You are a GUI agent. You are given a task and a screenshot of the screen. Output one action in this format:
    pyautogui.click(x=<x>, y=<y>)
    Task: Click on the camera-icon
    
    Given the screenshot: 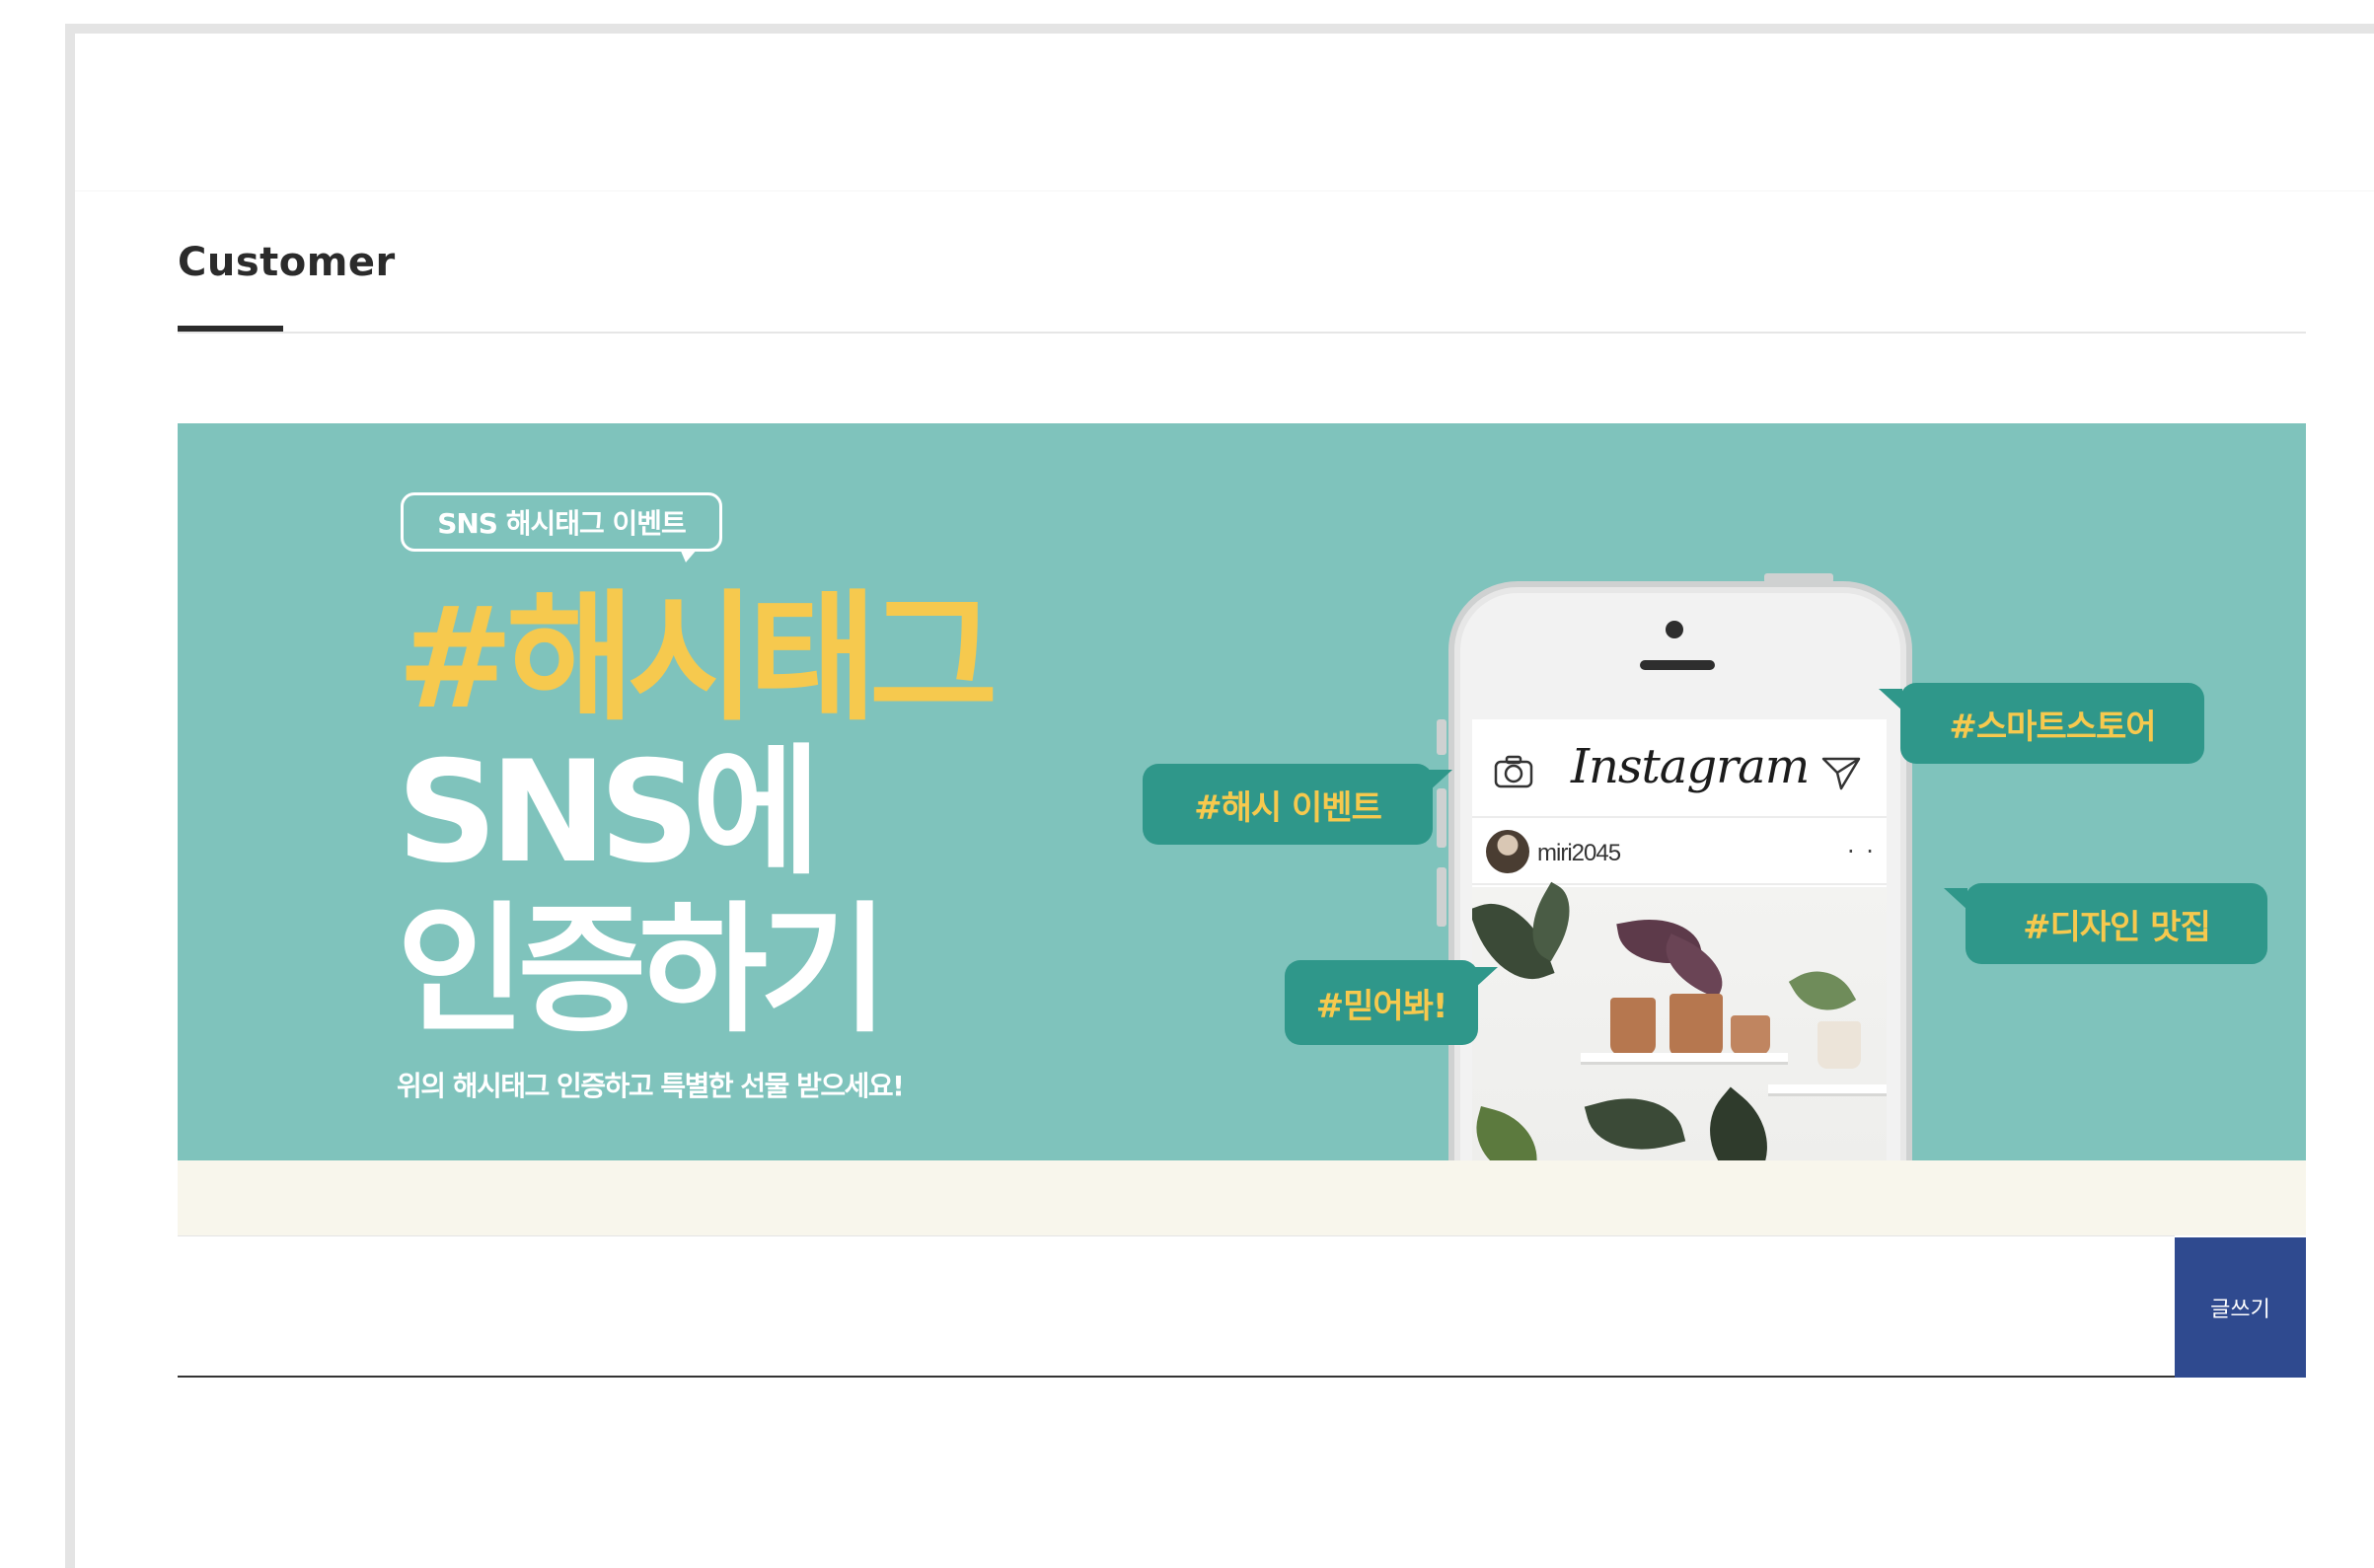 What is the action you would take?
    pyautogui.click(x=1513, y=771)
    